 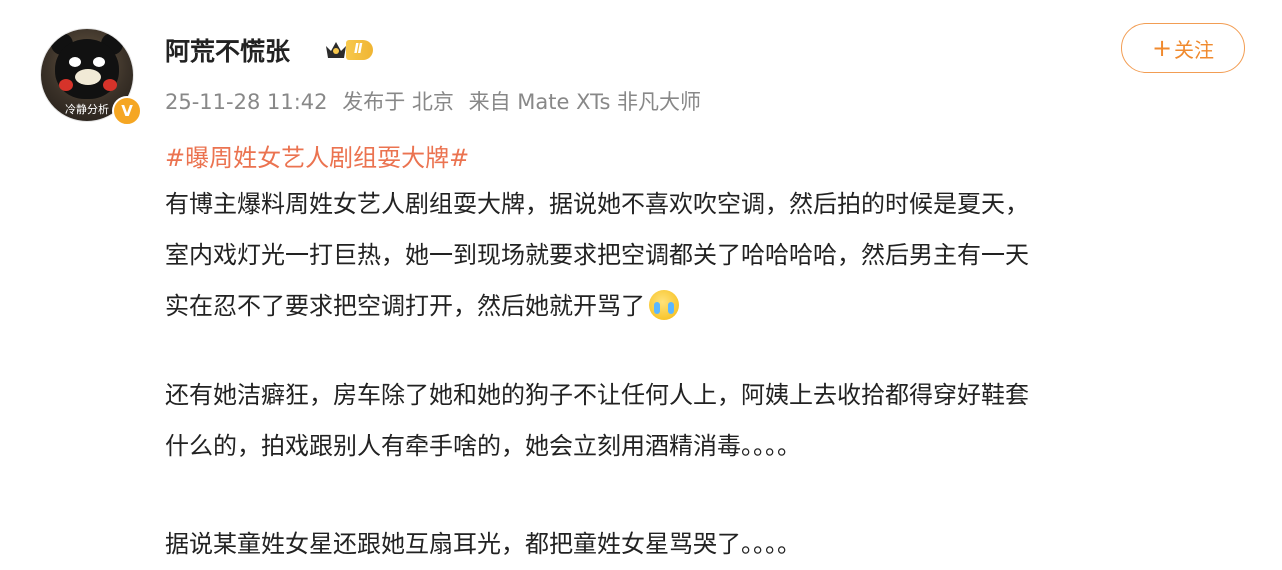 I want to click on text-line: 实在忍不了要求把空调打开，然后她就开骂了, so click(x=597, y=306).